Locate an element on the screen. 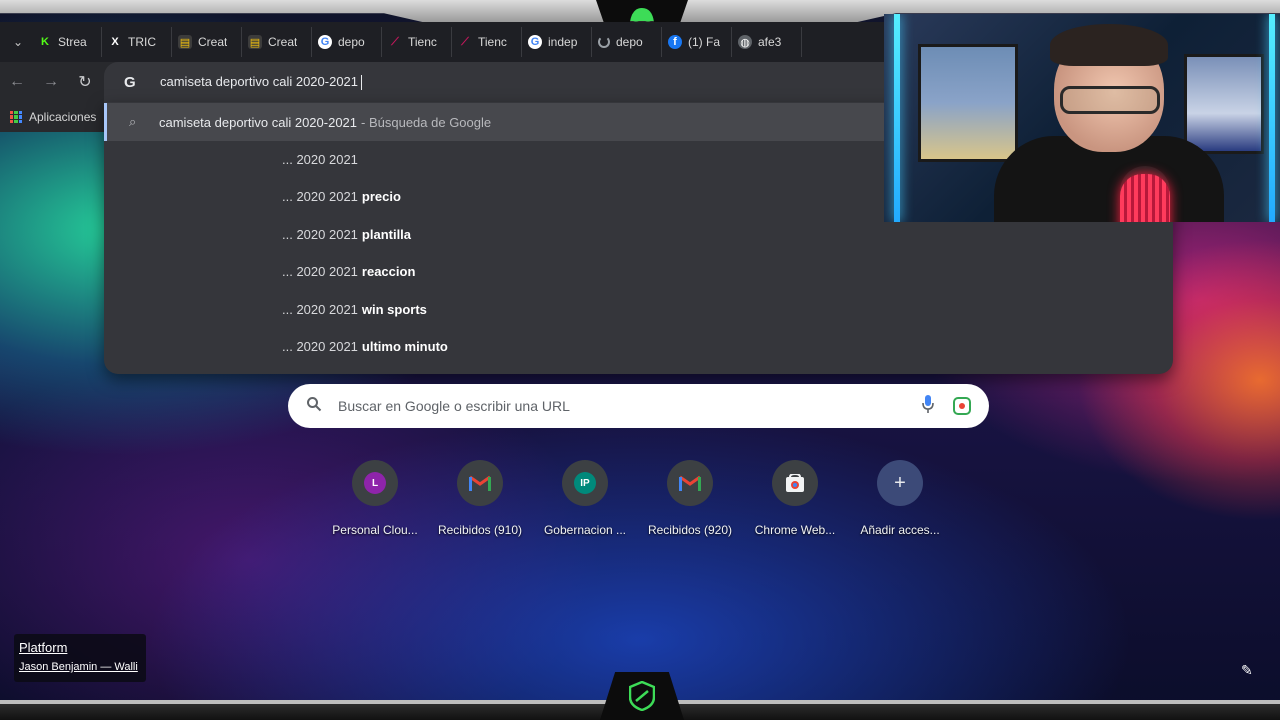 Image resolution: width=1280 pixels, height=720 pixels. tab-item: ◍ afe3 is located at coordinates (767, 42).